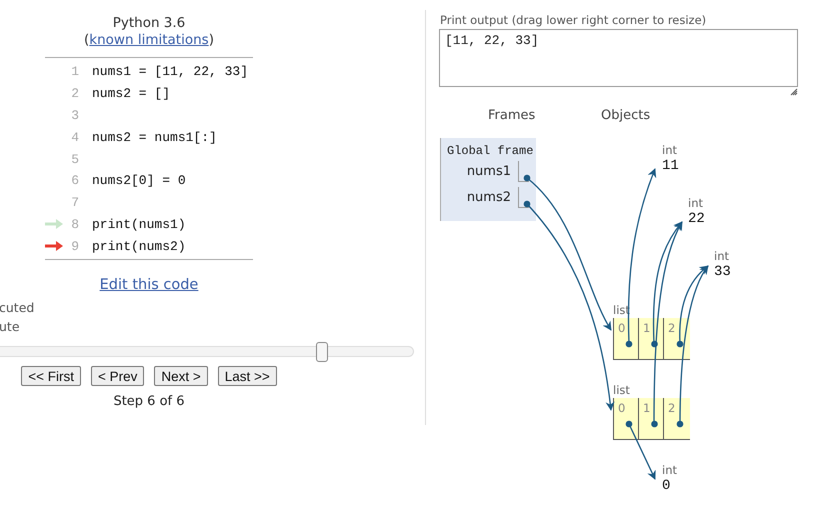 The image size is (820, 517). Describe the element at coordinates (149, 23) in the screenshot. I see `language-title: Python 3.6` at that location.